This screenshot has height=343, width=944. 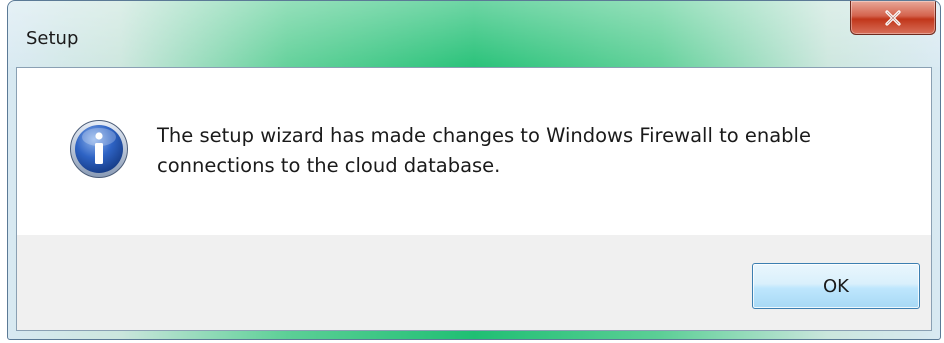 I want to click on close-icon, so click(x=893, y=17).